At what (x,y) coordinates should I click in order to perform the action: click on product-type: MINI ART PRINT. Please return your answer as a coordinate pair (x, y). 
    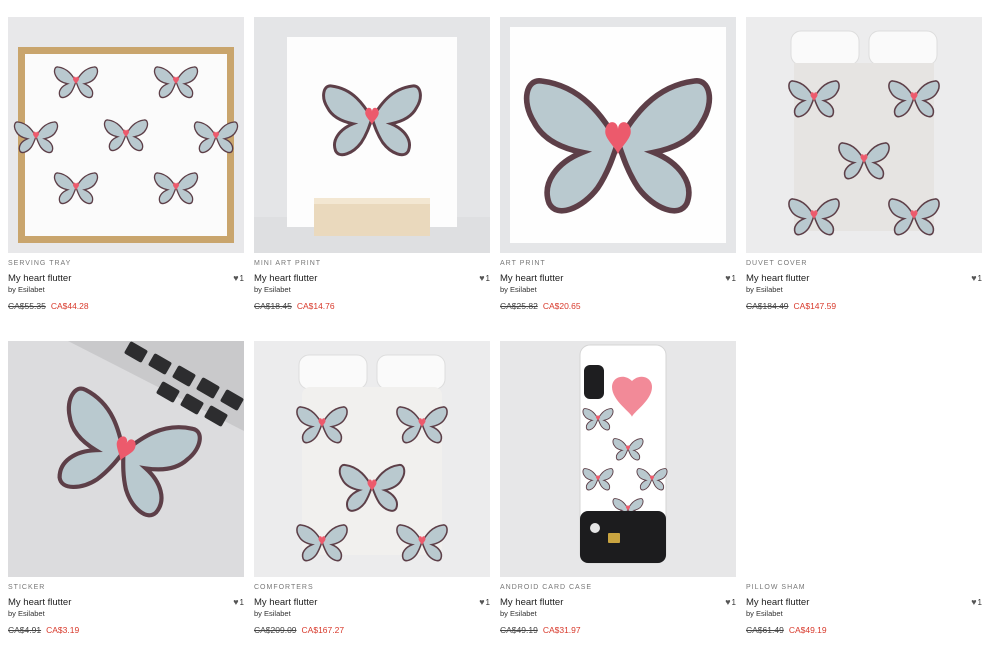
    Looking at the image, I should click on (288, 263).